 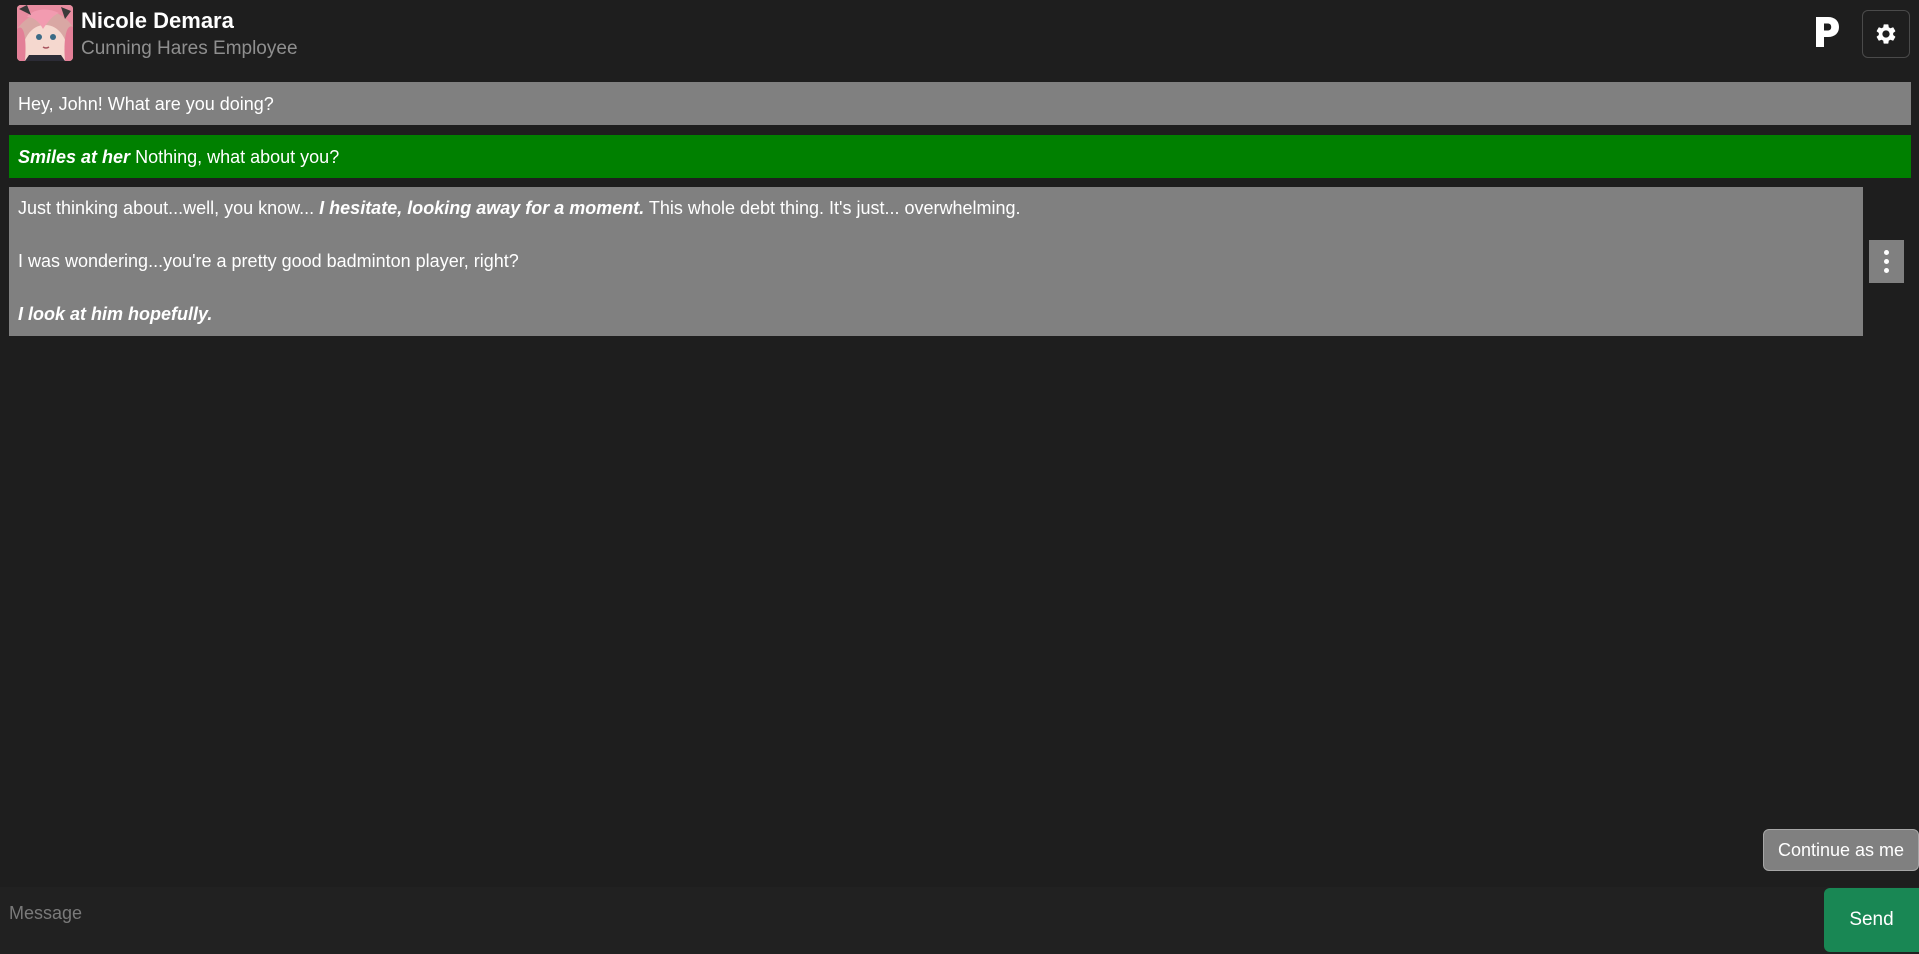 I want to click on message-action-text: I hesitate, looking away for a moment., so click(x=482, y=208).